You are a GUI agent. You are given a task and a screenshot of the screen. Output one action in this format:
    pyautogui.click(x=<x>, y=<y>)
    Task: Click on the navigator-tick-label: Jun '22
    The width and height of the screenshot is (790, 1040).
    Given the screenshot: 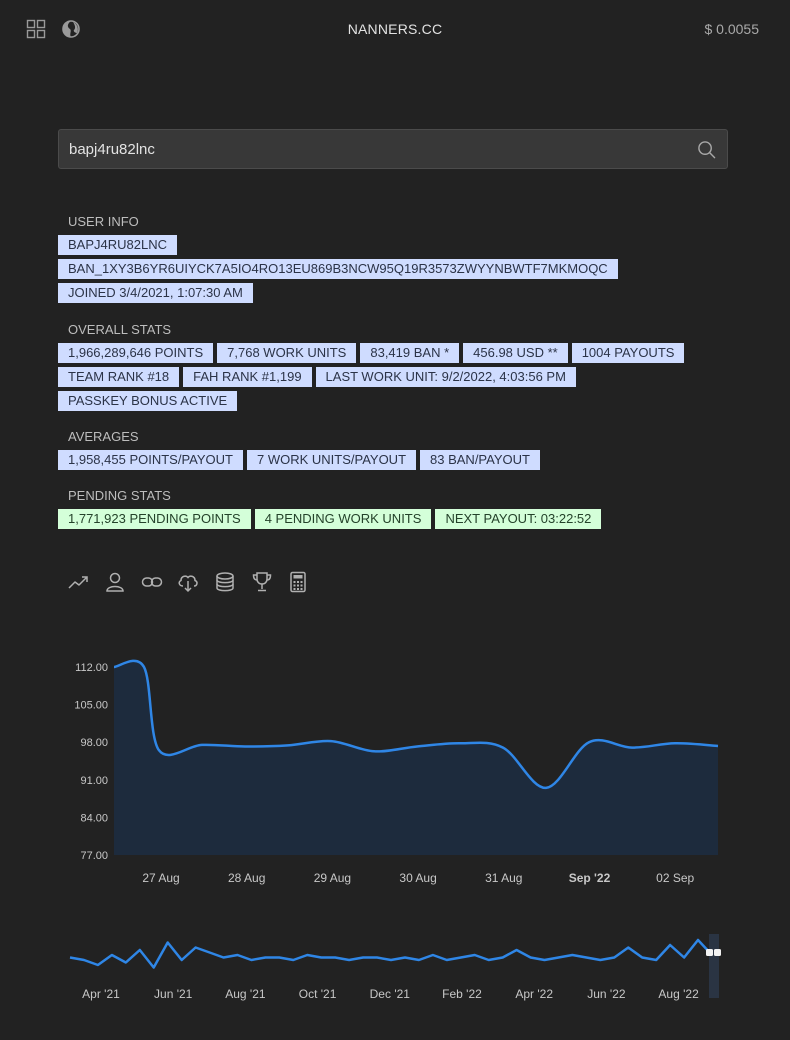 What is the action you would take?
    pyautogui.click(x=606, y=994)
    